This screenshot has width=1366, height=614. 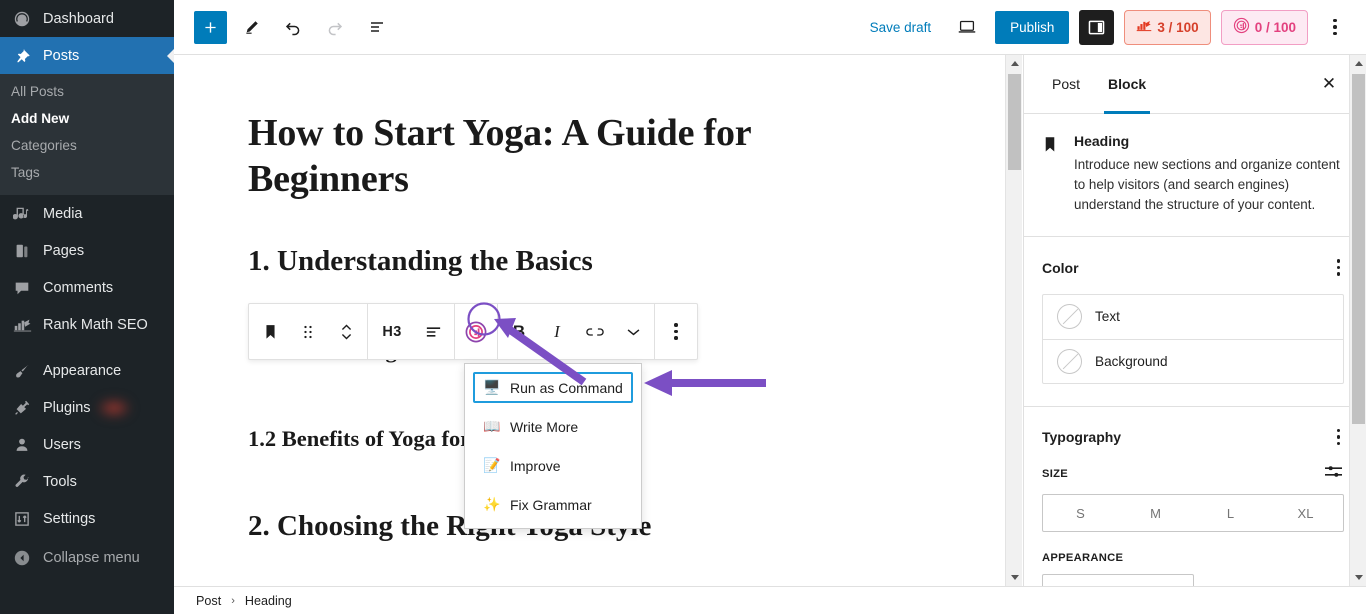 What do you see at coordinates (901, 27) in the screenshot?
I see `save-draft-button: Save draft` at bounding box center [901, 27].